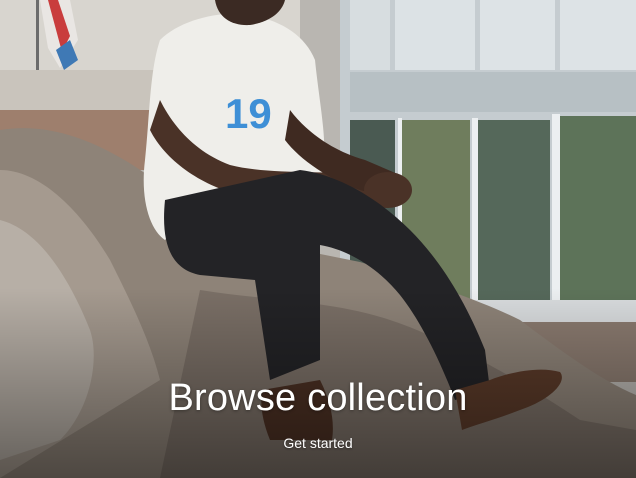 Image resolution: width=636 pixels, height=478 pixels. I want to click on get-started-link: Get started, so click(318, 443).